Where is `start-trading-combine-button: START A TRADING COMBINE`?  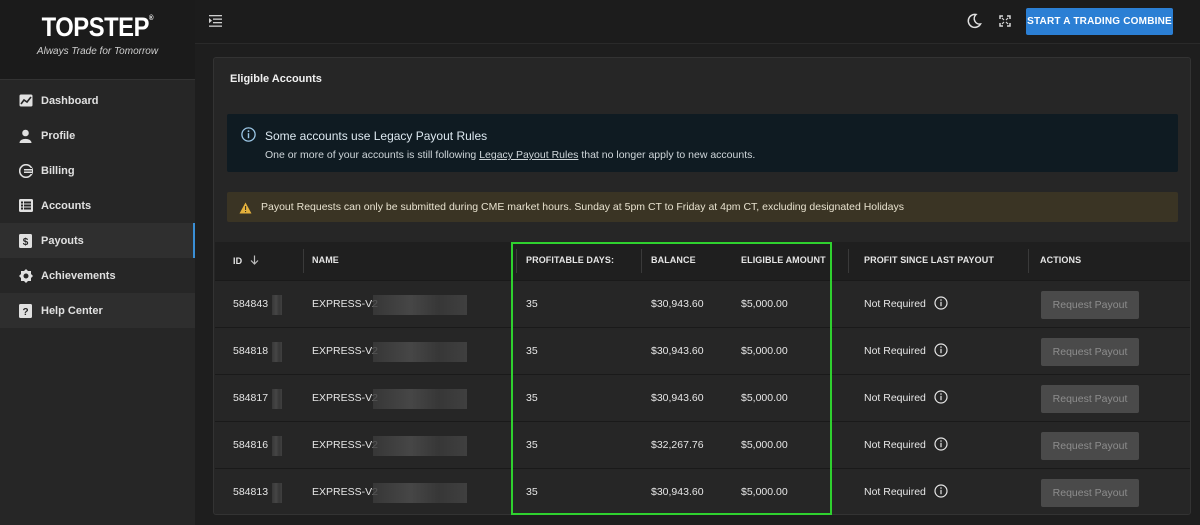 start-trading-combine-button: START A TRADING COMBINE is located at coordinates (1099, 21).